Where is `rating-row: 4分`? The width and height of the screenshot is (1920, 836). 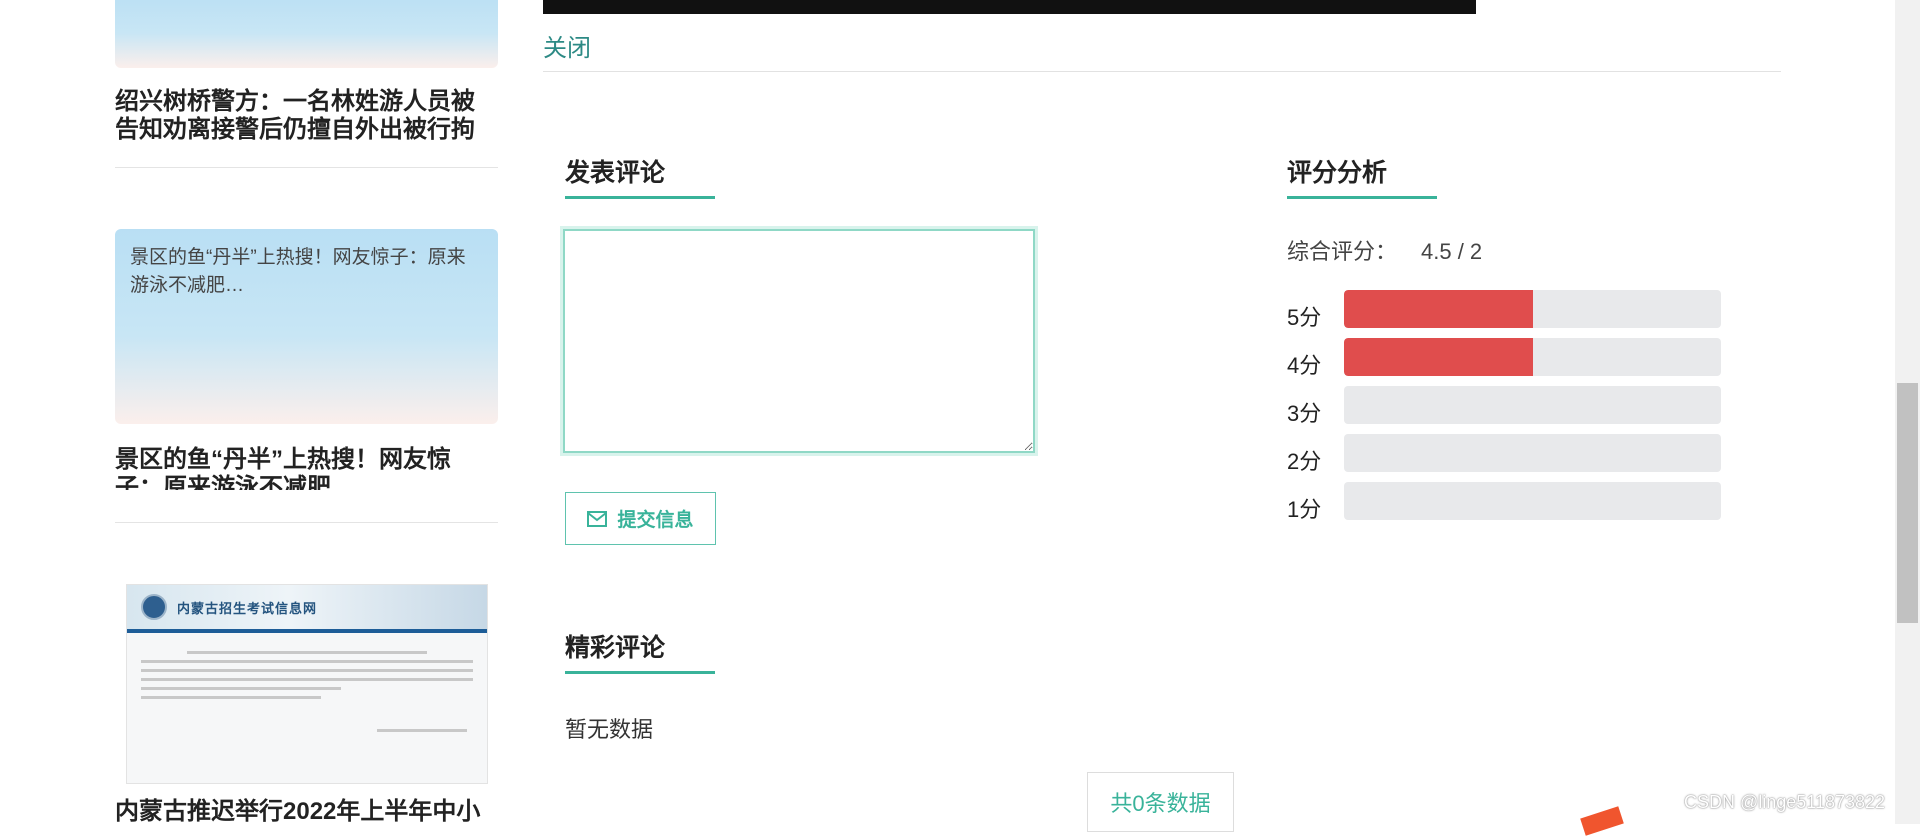
rating-row: 4分 is located at coordinates (1504, 358).